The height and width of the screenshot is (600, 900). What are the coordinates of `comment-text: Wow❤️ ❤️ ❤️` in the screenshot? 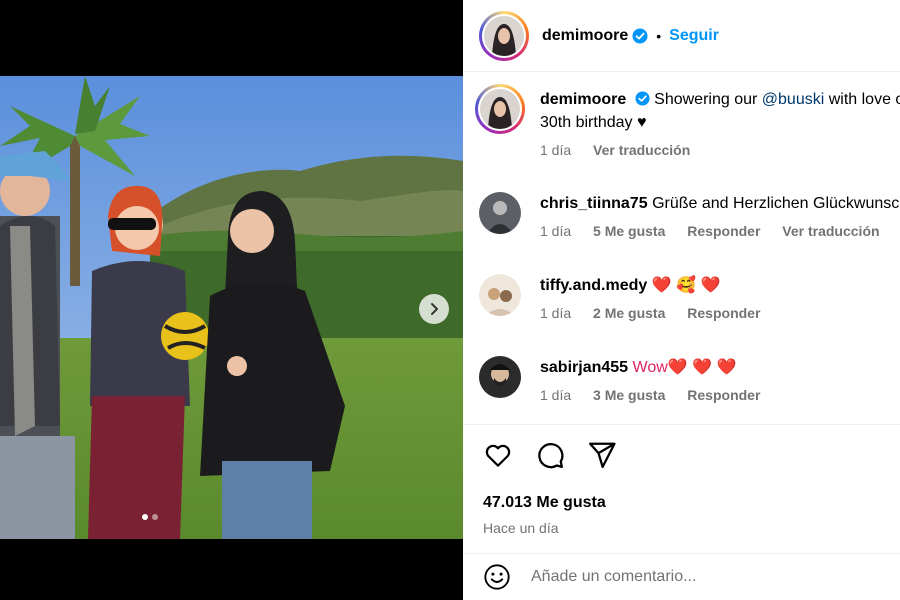 It's located at (684, 367).